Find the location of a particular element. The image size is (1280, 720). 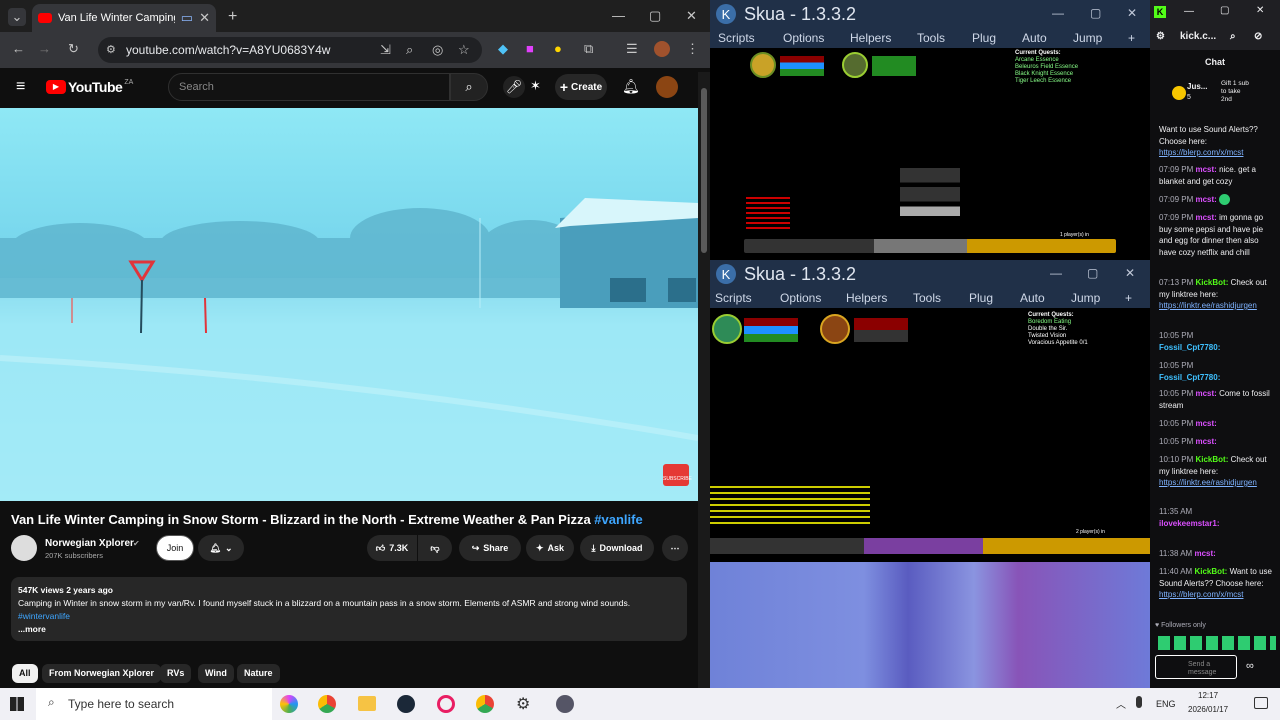

file-explorer-icon is located at coordinates (367, 703).